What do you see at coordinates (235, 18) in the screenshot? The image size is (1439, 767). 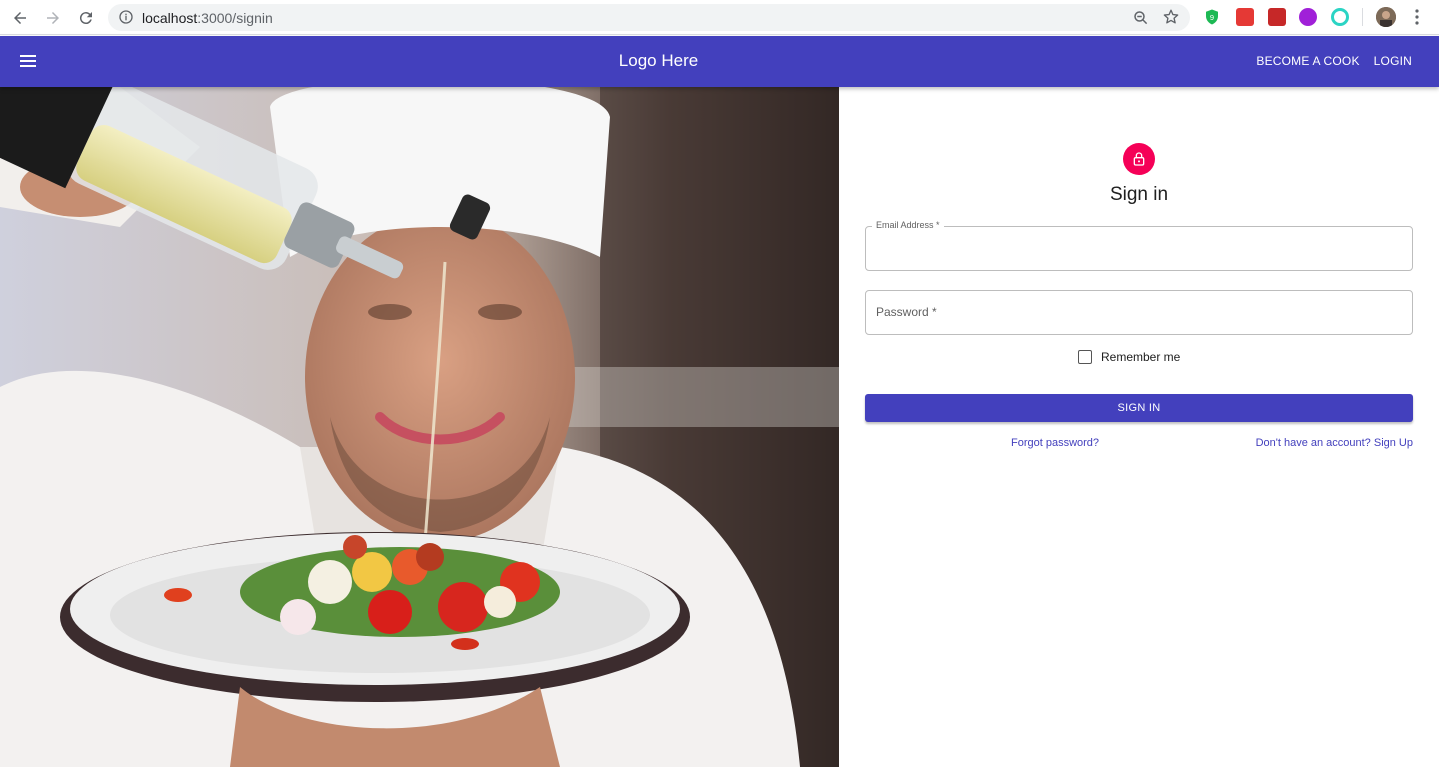 I see `url-path: :3000/signin` at bounding box center [235, 18].